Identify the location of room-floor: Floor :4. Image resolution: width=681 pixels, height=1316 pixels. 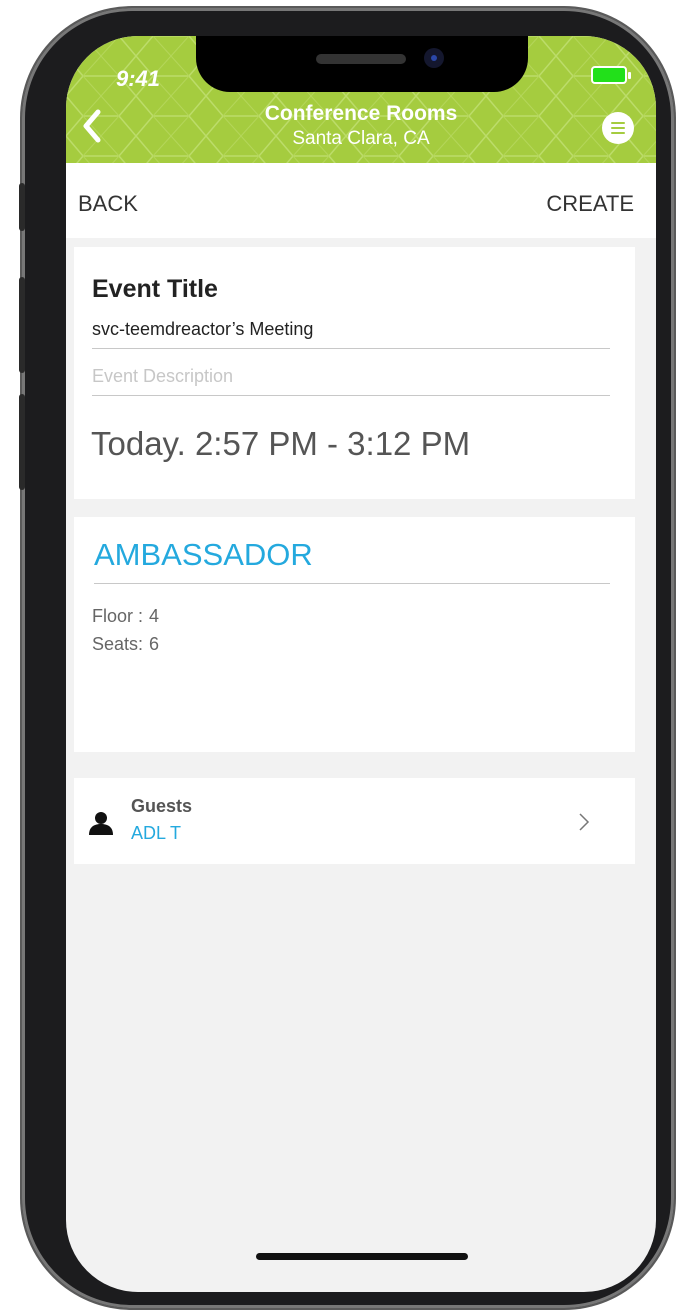
(125, 616).